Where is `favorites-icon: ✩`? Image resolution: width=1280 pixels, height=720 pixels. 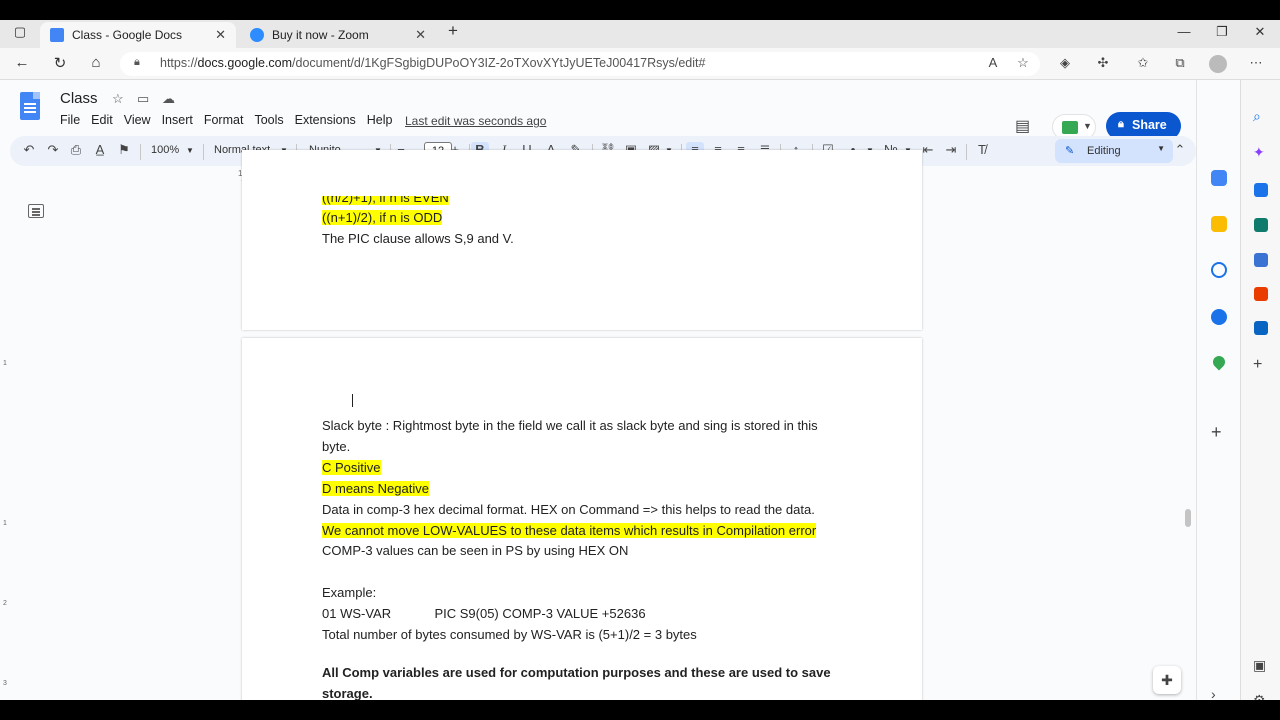
favorites-icon: ✩ is located at coordinates (1143, 63).